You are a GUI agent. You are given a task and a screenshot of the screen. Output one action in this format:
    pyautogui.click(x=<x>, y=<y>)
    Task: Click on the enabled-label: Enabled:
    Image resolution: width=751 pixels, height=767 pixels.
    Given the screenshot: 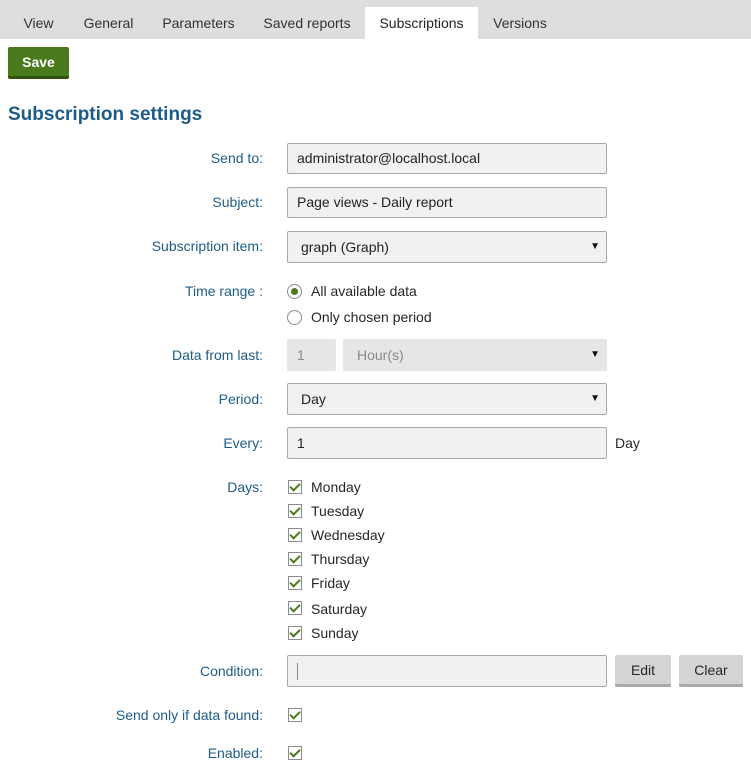 What is the action you would take?
    pyautogui.click(x=235, y=753)
    